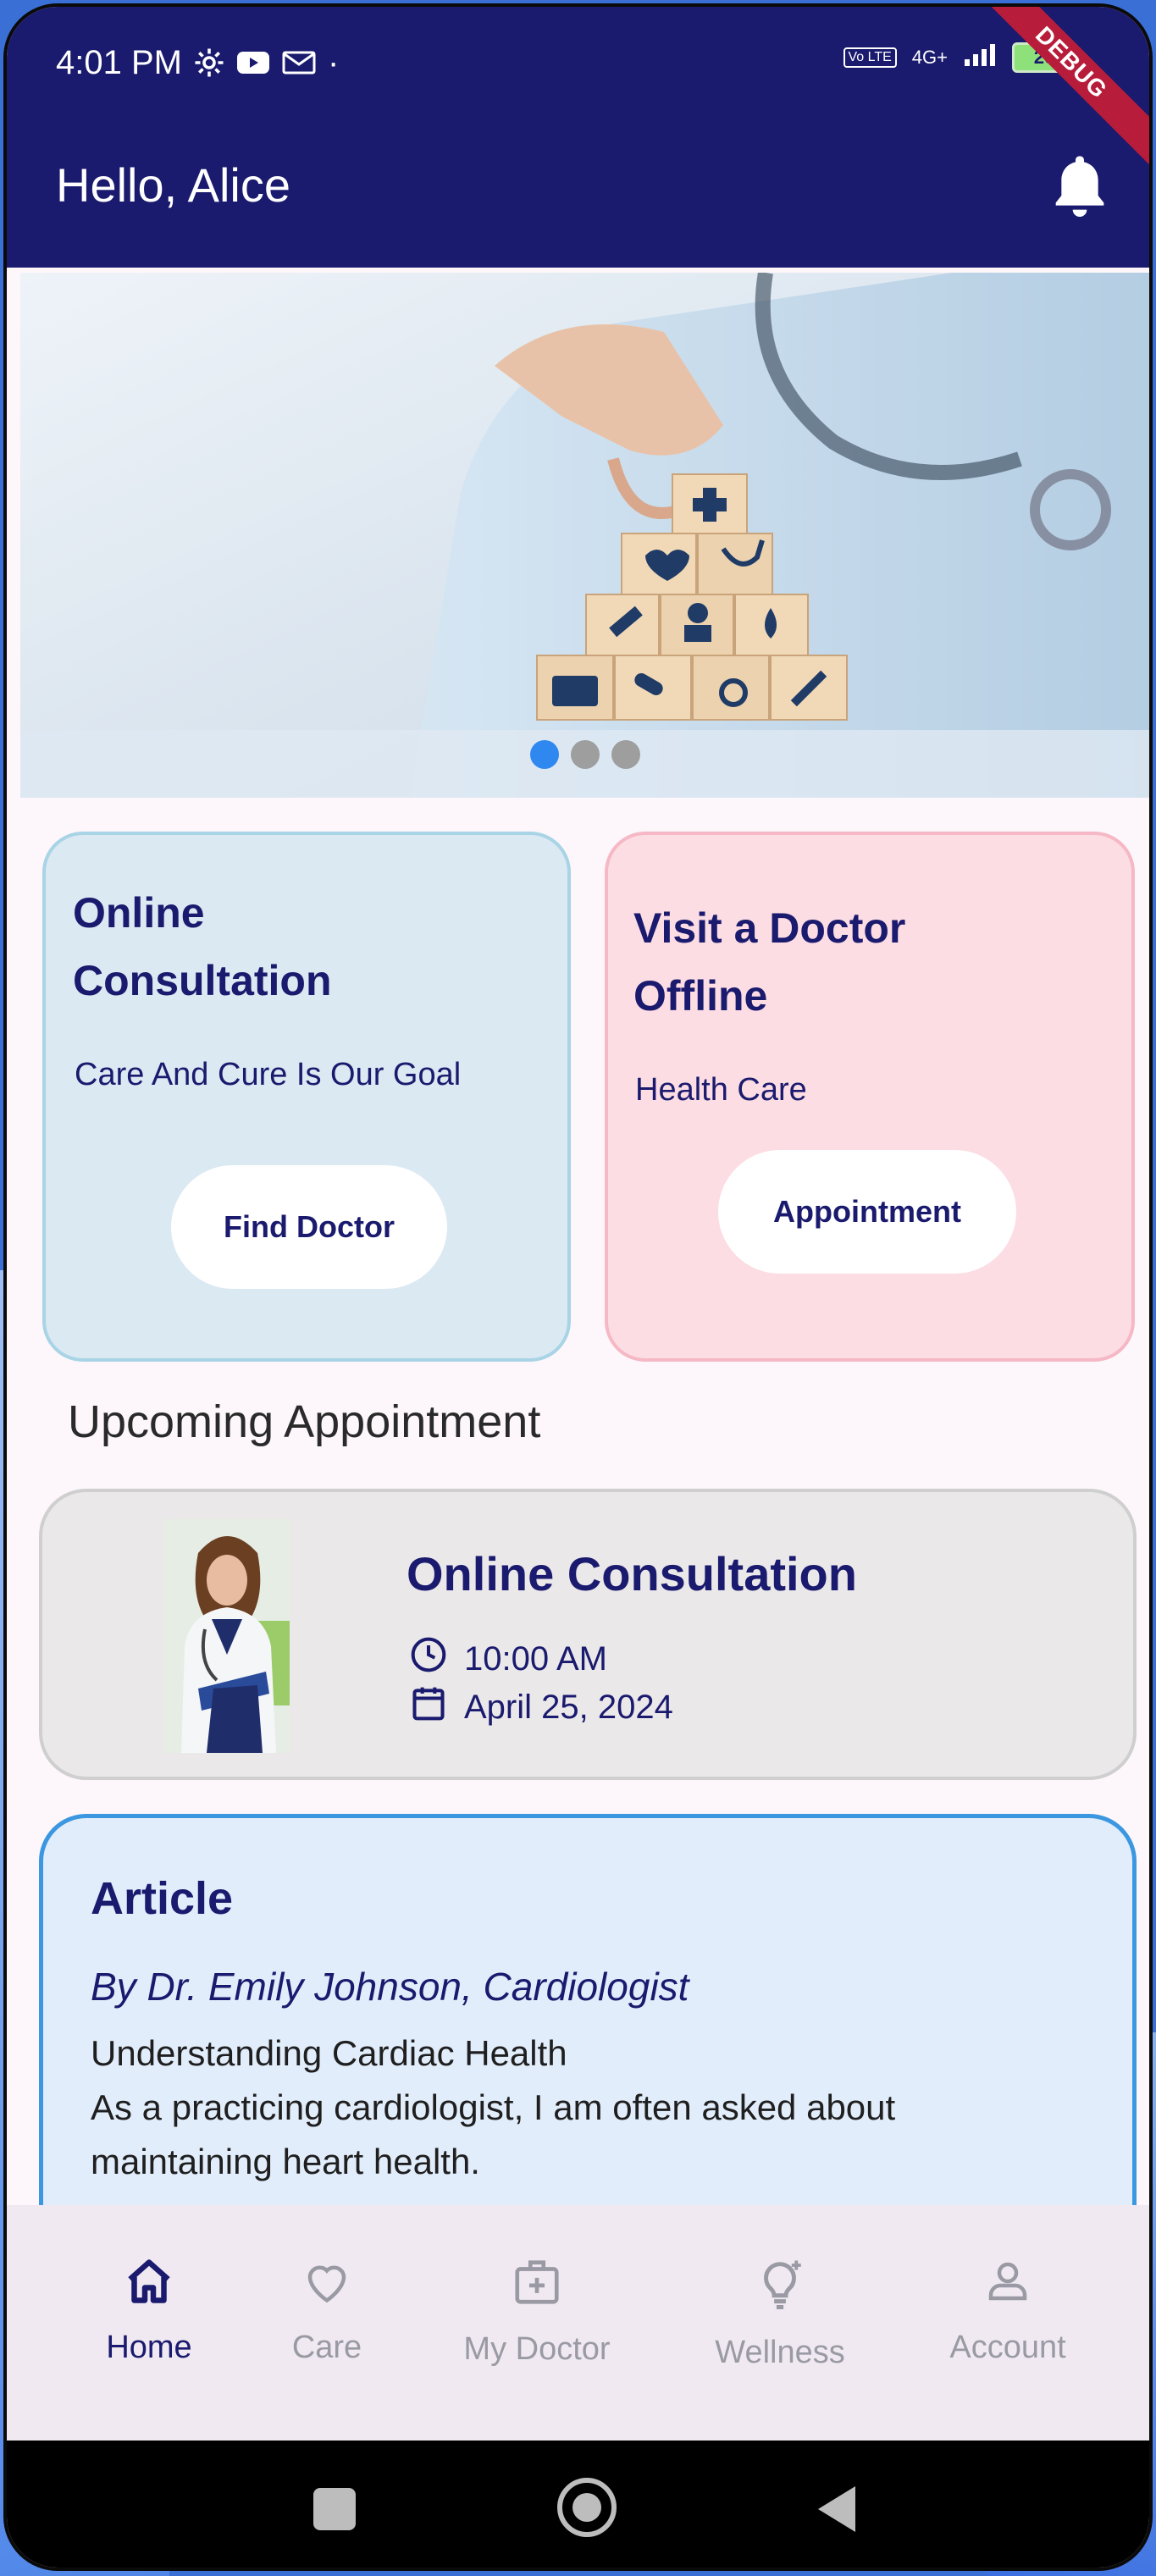 Image resolution: width=1156 pixels, height=2576 pixels. Describe the element at coordinates (253, 62) in the screenshot. I see `youtube-icon` at that location.